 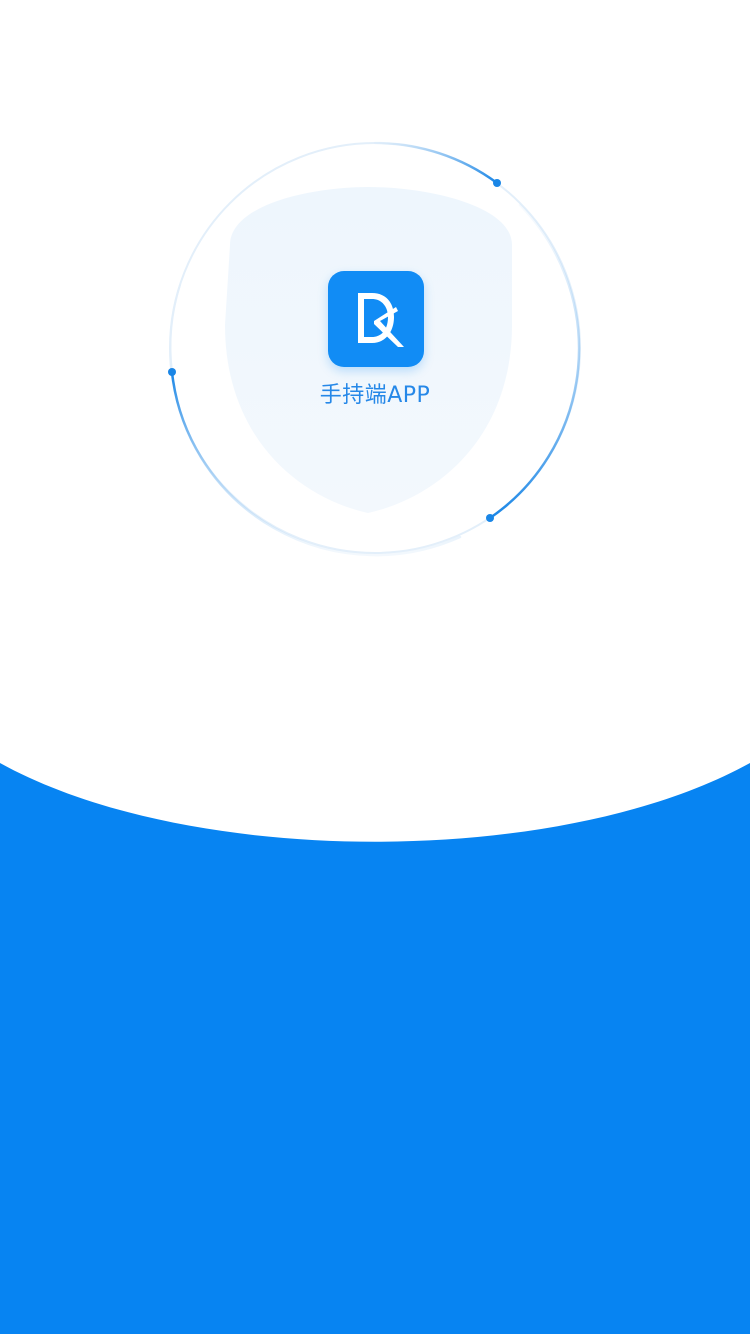 I want to click on app-logo, so click(x=376, y=319).